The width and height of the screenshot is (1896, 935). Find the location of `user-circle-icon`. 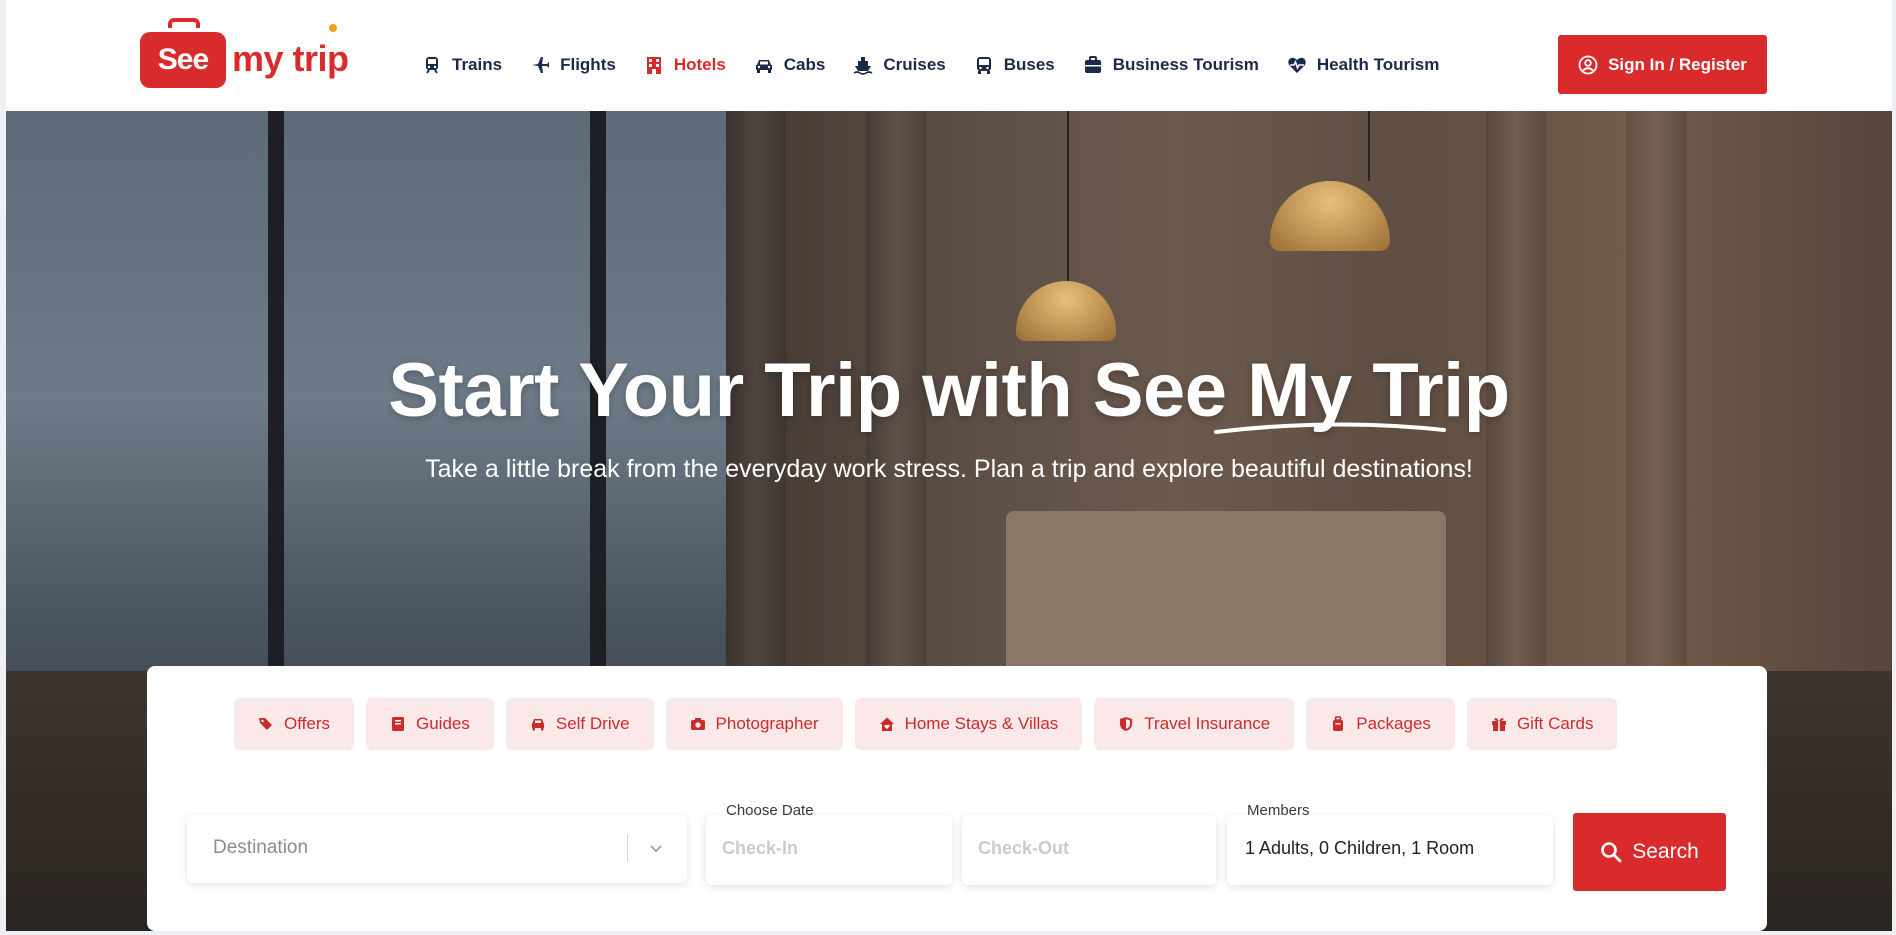

user-circle-icon is located at coordinates (1588, 64).